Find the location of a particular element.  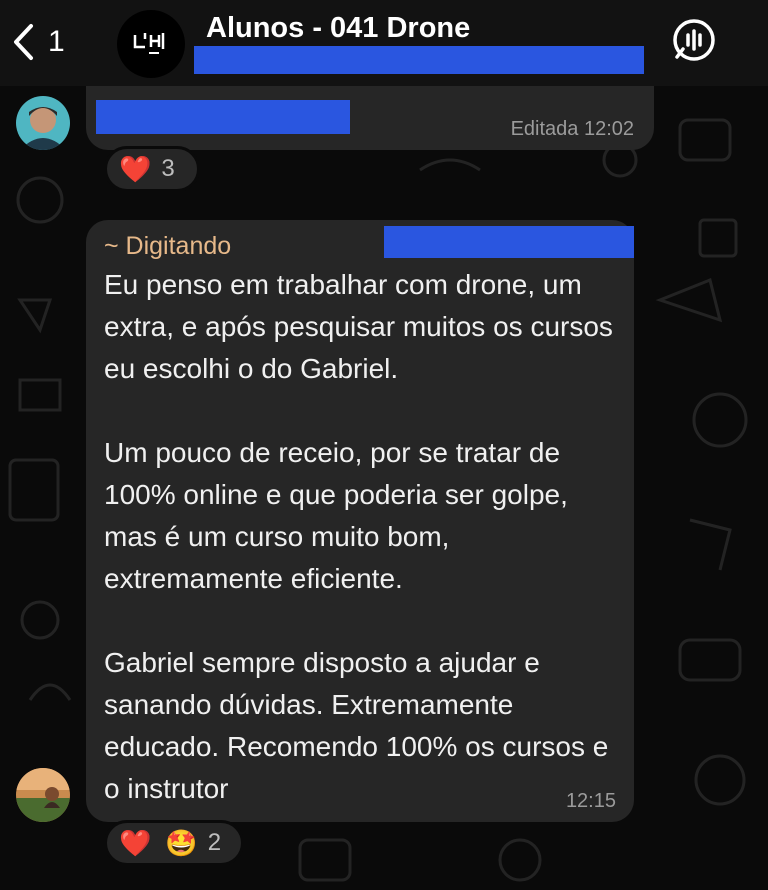

audio-waveform-icon is located at coordinates (694, 40).